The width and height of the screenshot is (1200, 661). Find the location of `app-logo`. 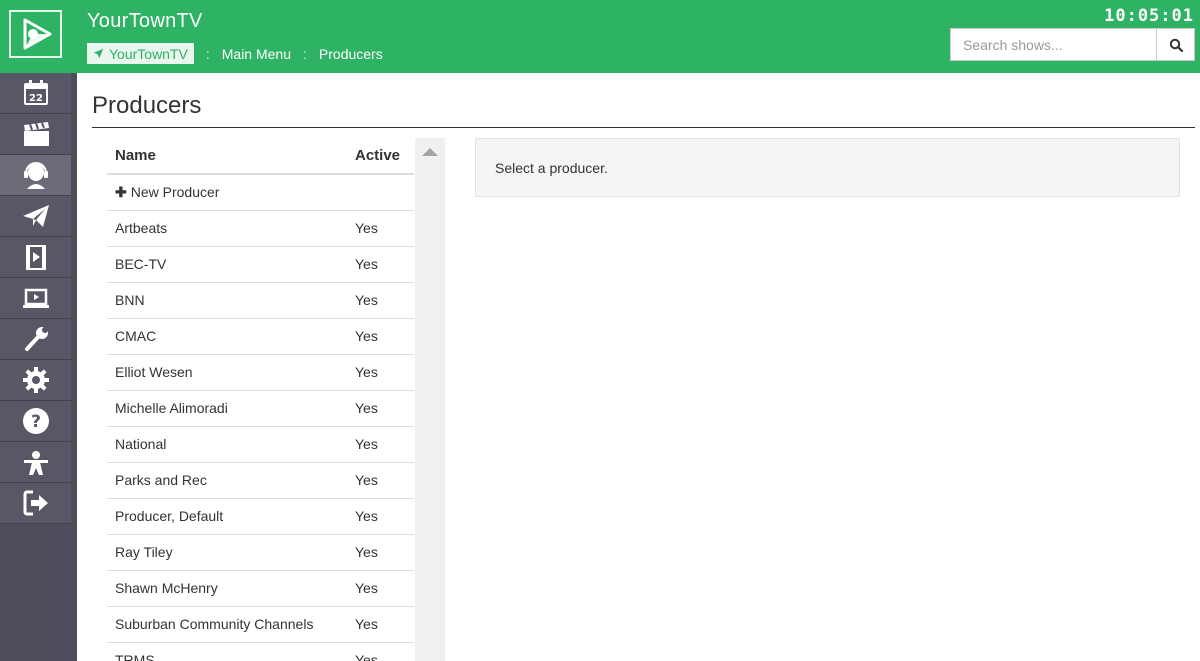

app-logo is located at coordinates (38, 36).